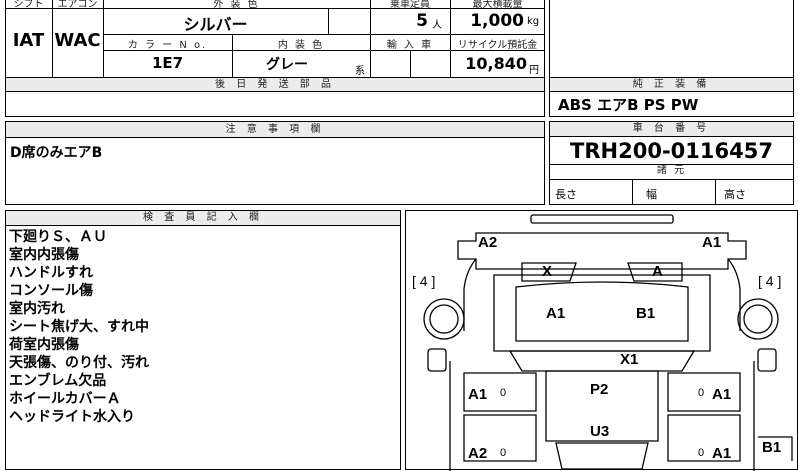 Image resolution: width=798 pixels, height=471 pixels. What do you see at coordinates (437, 25) in the screenshot?
I see `capacity-unit: 人` at bounding box center [437, 25].